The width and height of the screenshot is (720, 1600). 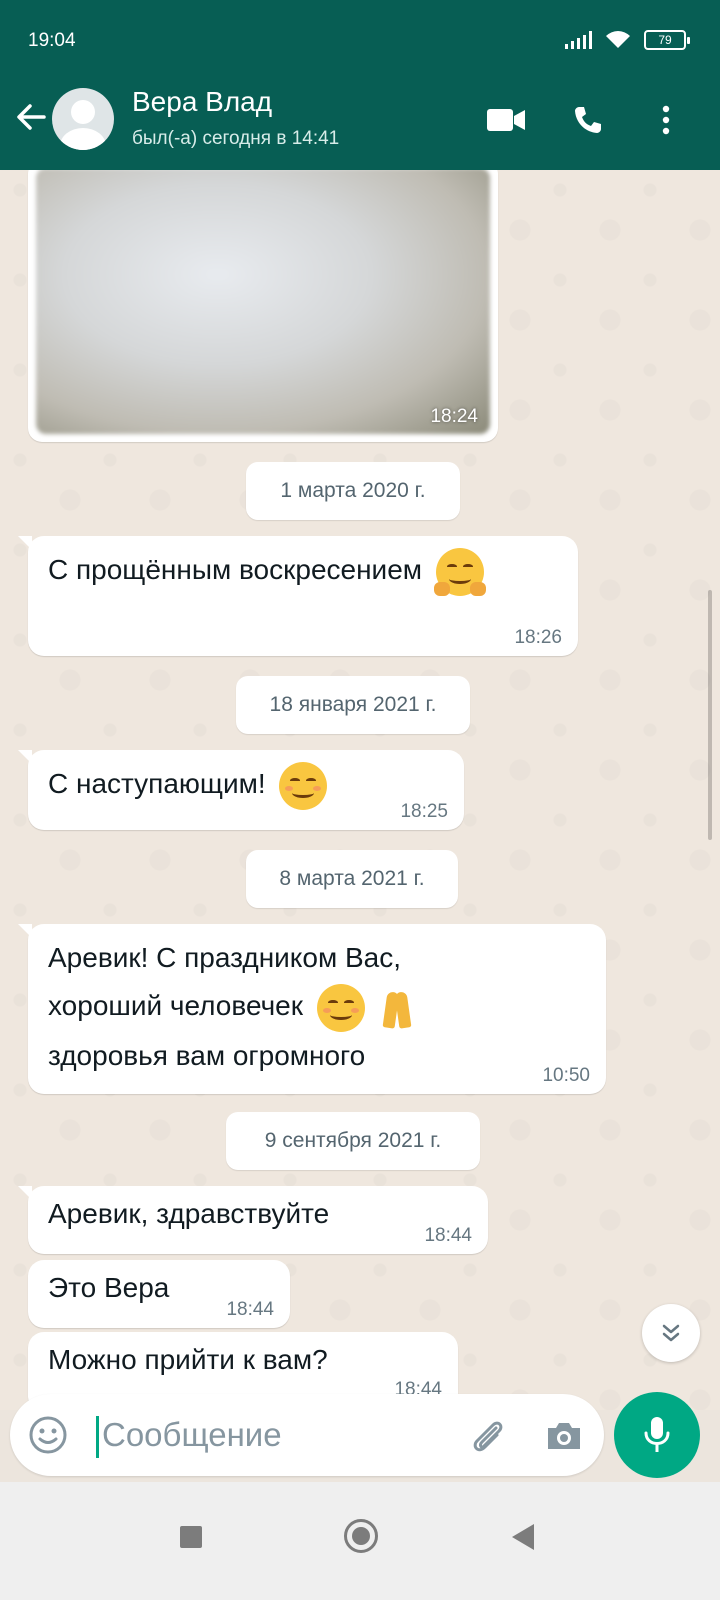 I want to click on video-call-button, so click(x=506, y=120).